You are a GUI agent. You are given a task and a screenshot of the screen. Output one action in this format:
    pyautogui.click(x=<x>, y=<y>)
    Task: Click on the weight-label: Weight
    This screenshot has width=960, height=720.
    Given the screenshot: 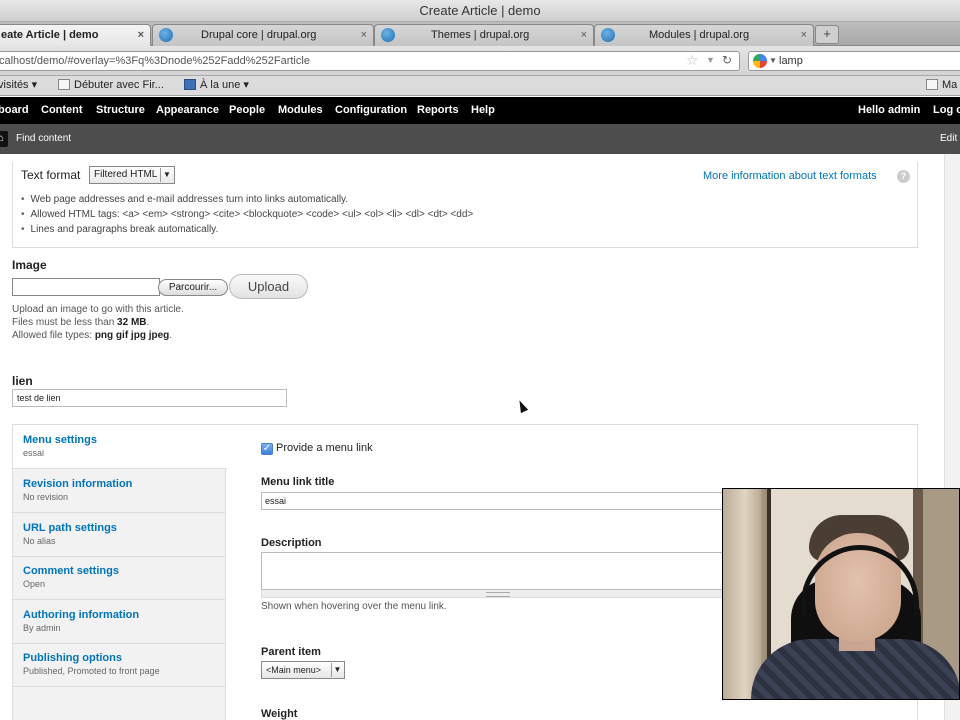 What is the action you would take?
    pyautogui.click(x=279, y=714)
    